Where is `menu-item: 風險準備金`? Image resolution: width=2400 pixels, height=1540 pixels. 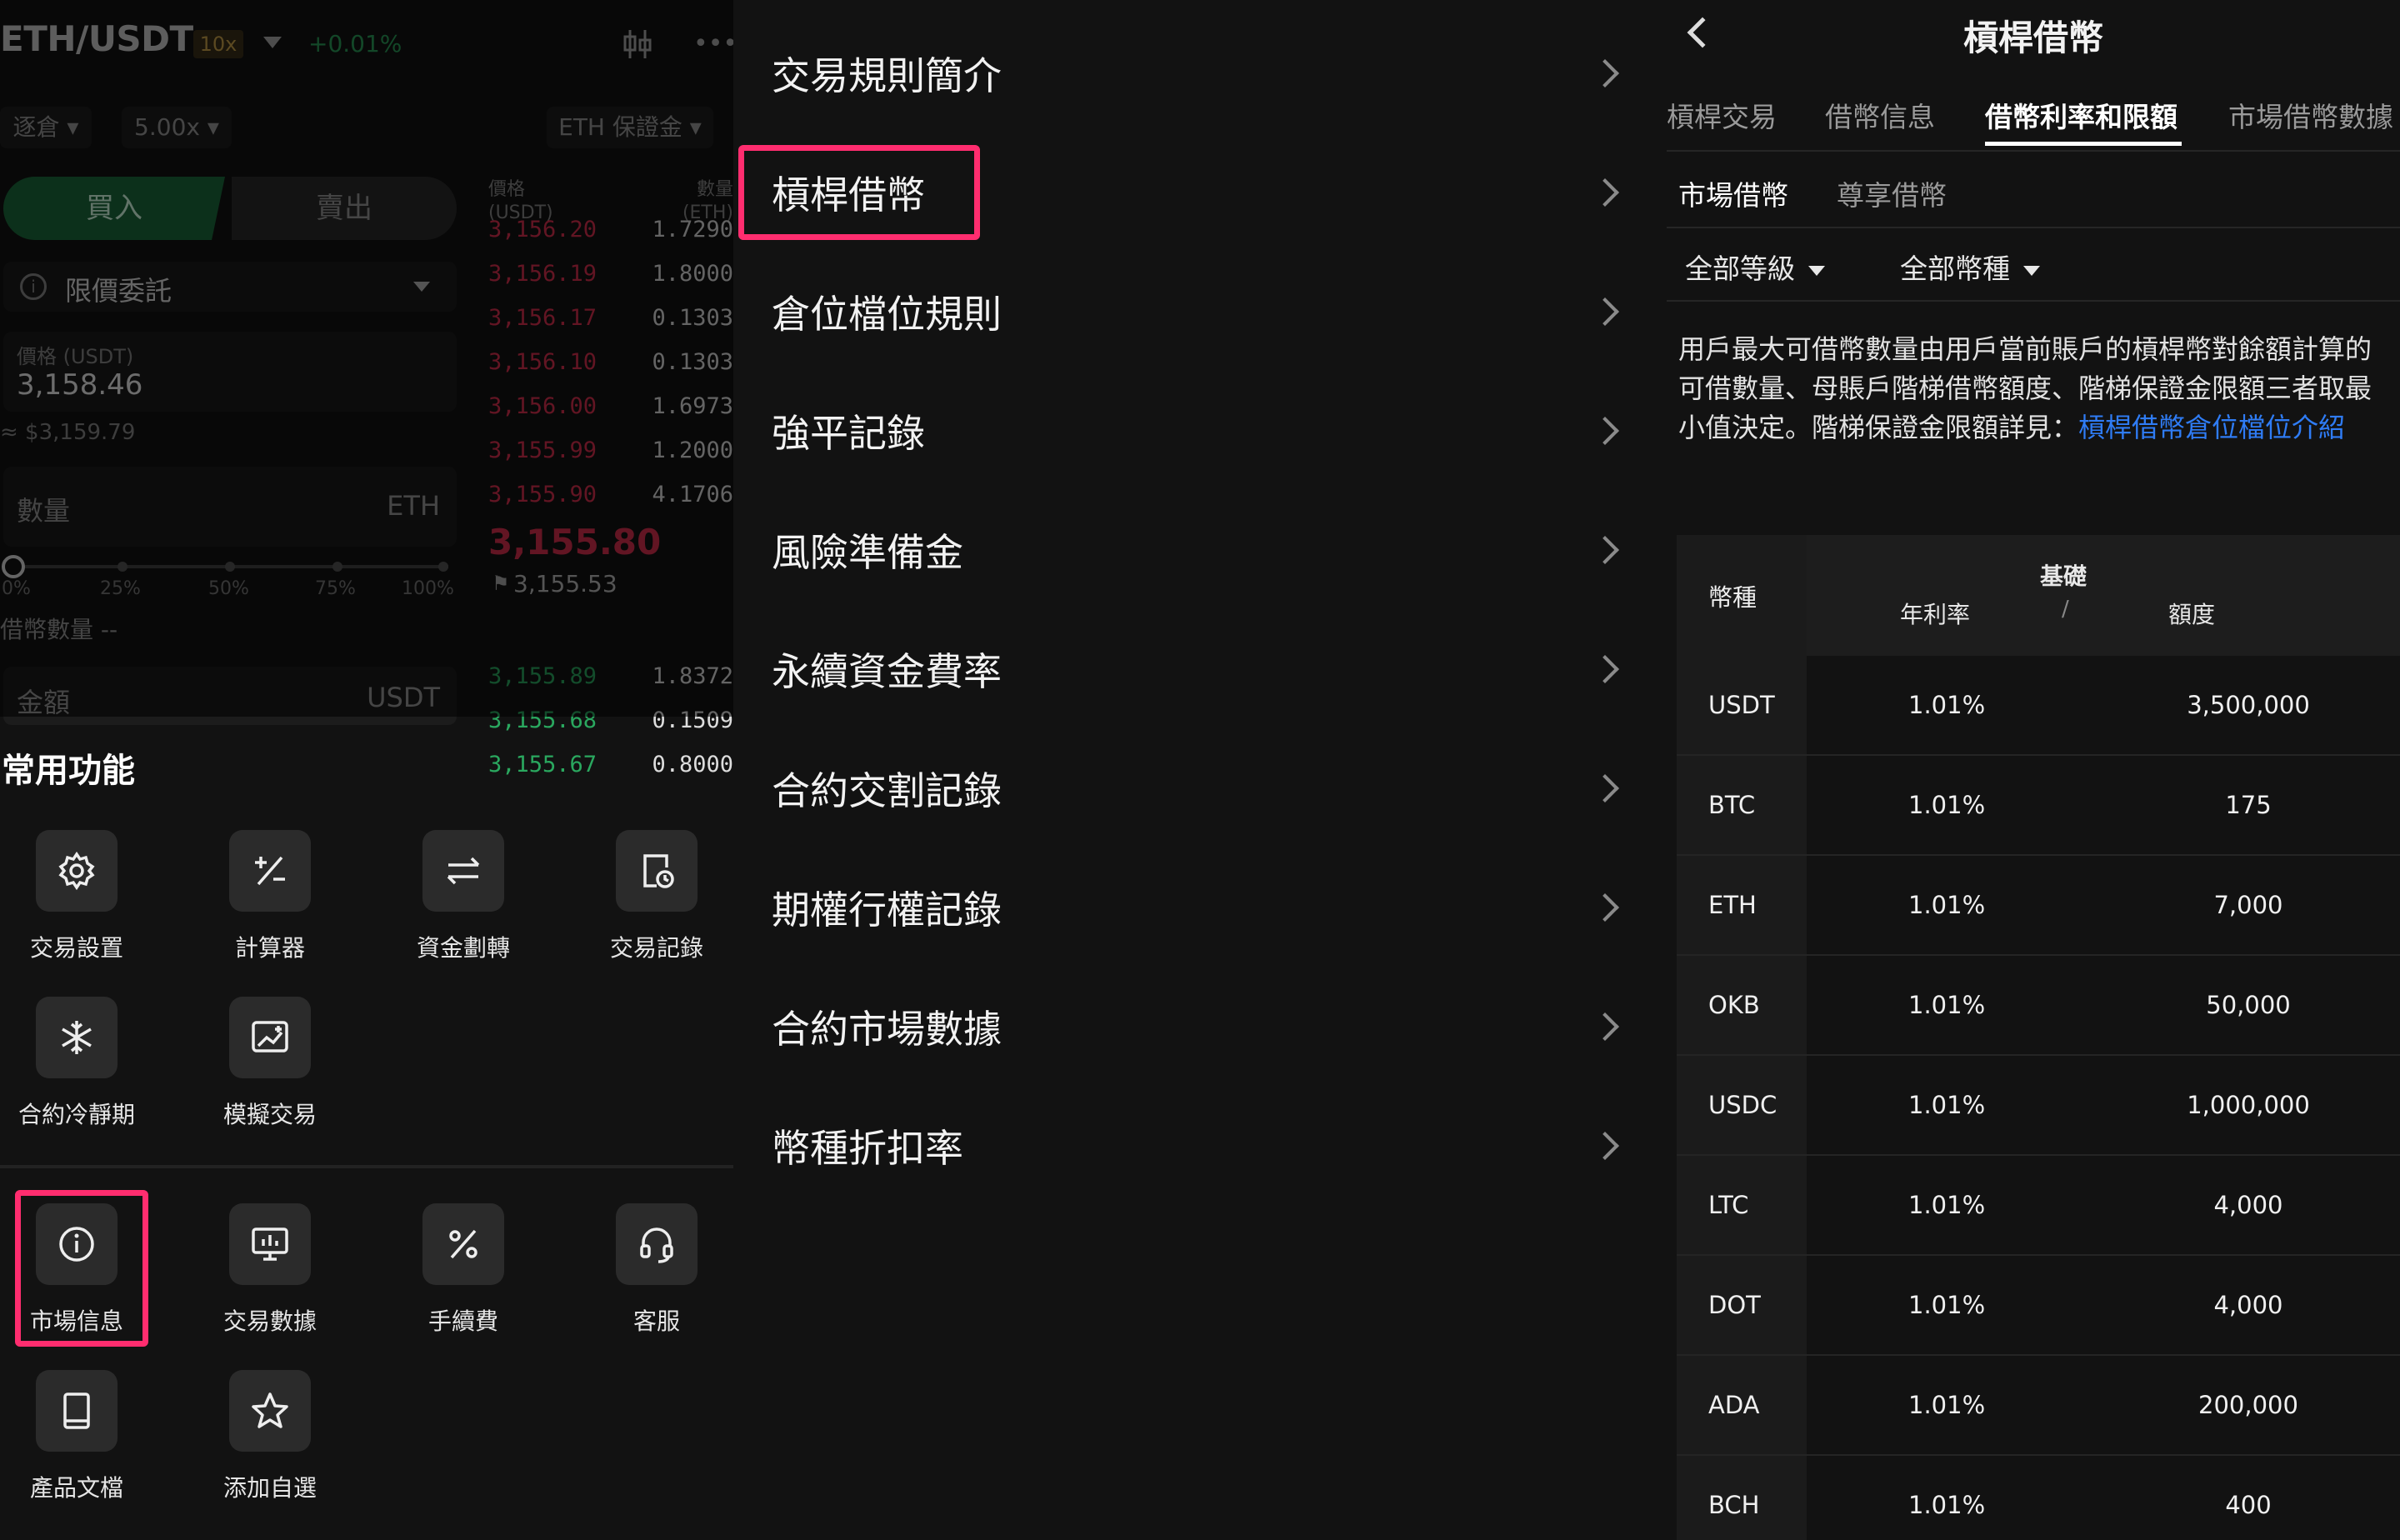 menu-item: 風險準備金 is located at coordinates (1200, 549).